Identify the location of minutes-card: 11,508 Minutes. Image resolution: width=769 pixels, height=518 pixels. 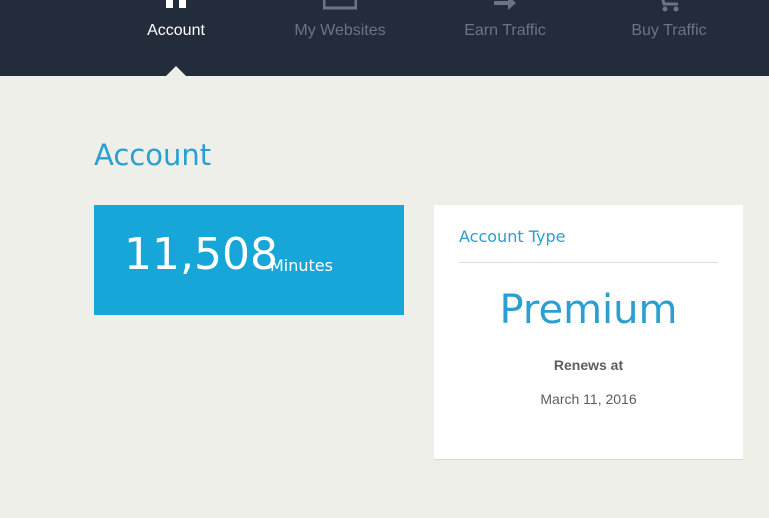
(249, 260).